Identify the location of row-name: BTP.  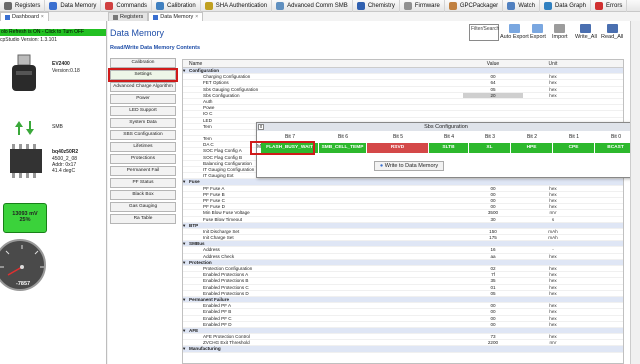
(194, 225).